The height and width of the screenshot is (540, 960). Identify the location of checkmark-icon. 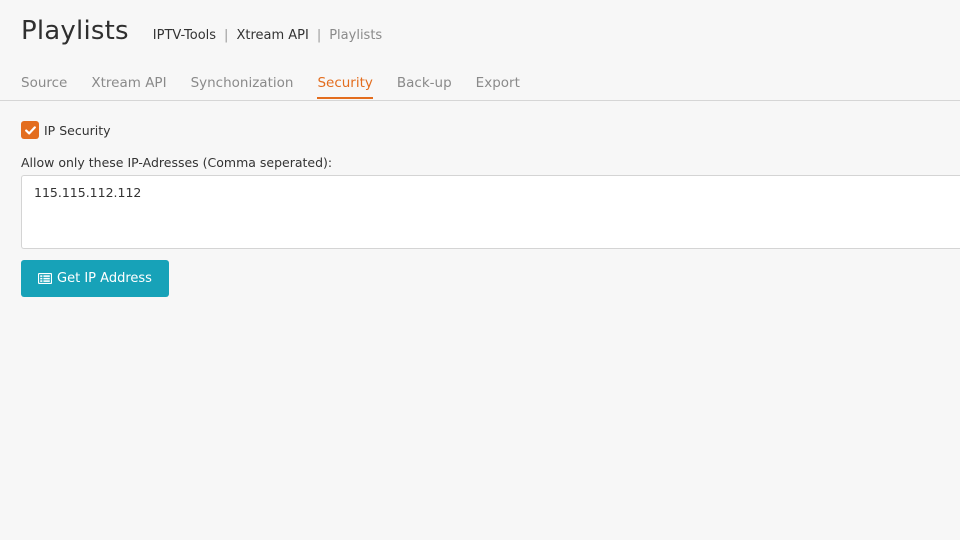
(30, 129).